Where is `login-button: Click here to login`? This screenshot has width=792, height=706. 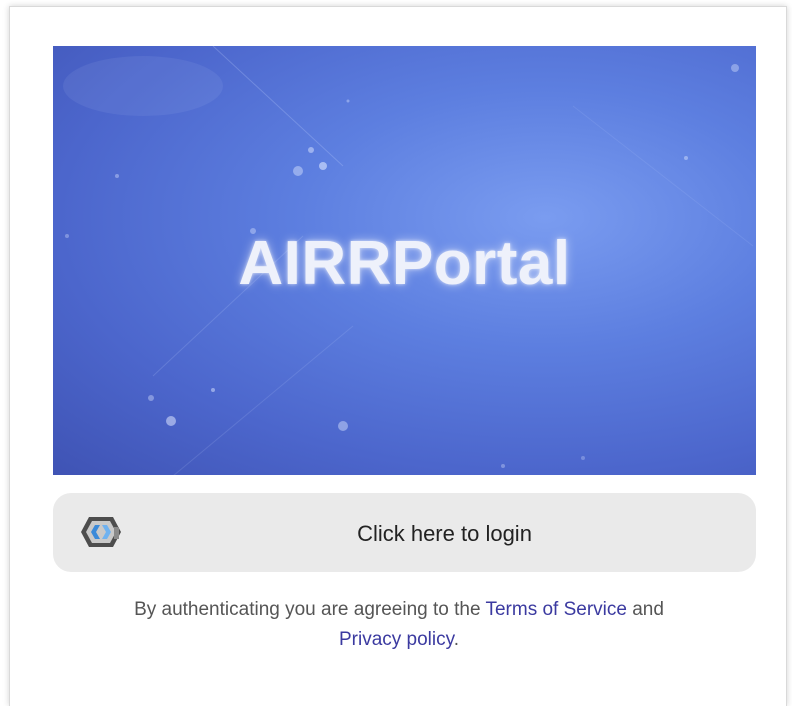
login-button: Click here to login is located at coordinates (404, 532).